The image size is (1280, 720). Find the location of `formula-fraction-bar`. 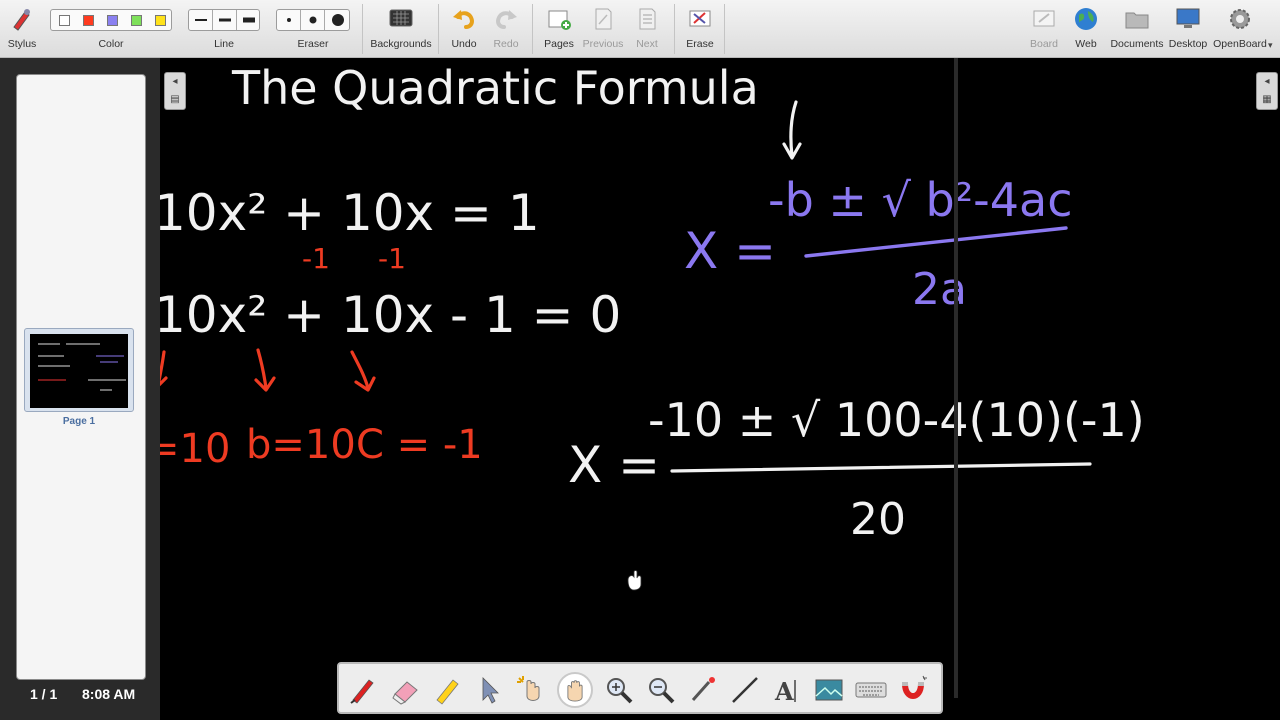

formula-fraction-bar is located at coordinates (936, 242).